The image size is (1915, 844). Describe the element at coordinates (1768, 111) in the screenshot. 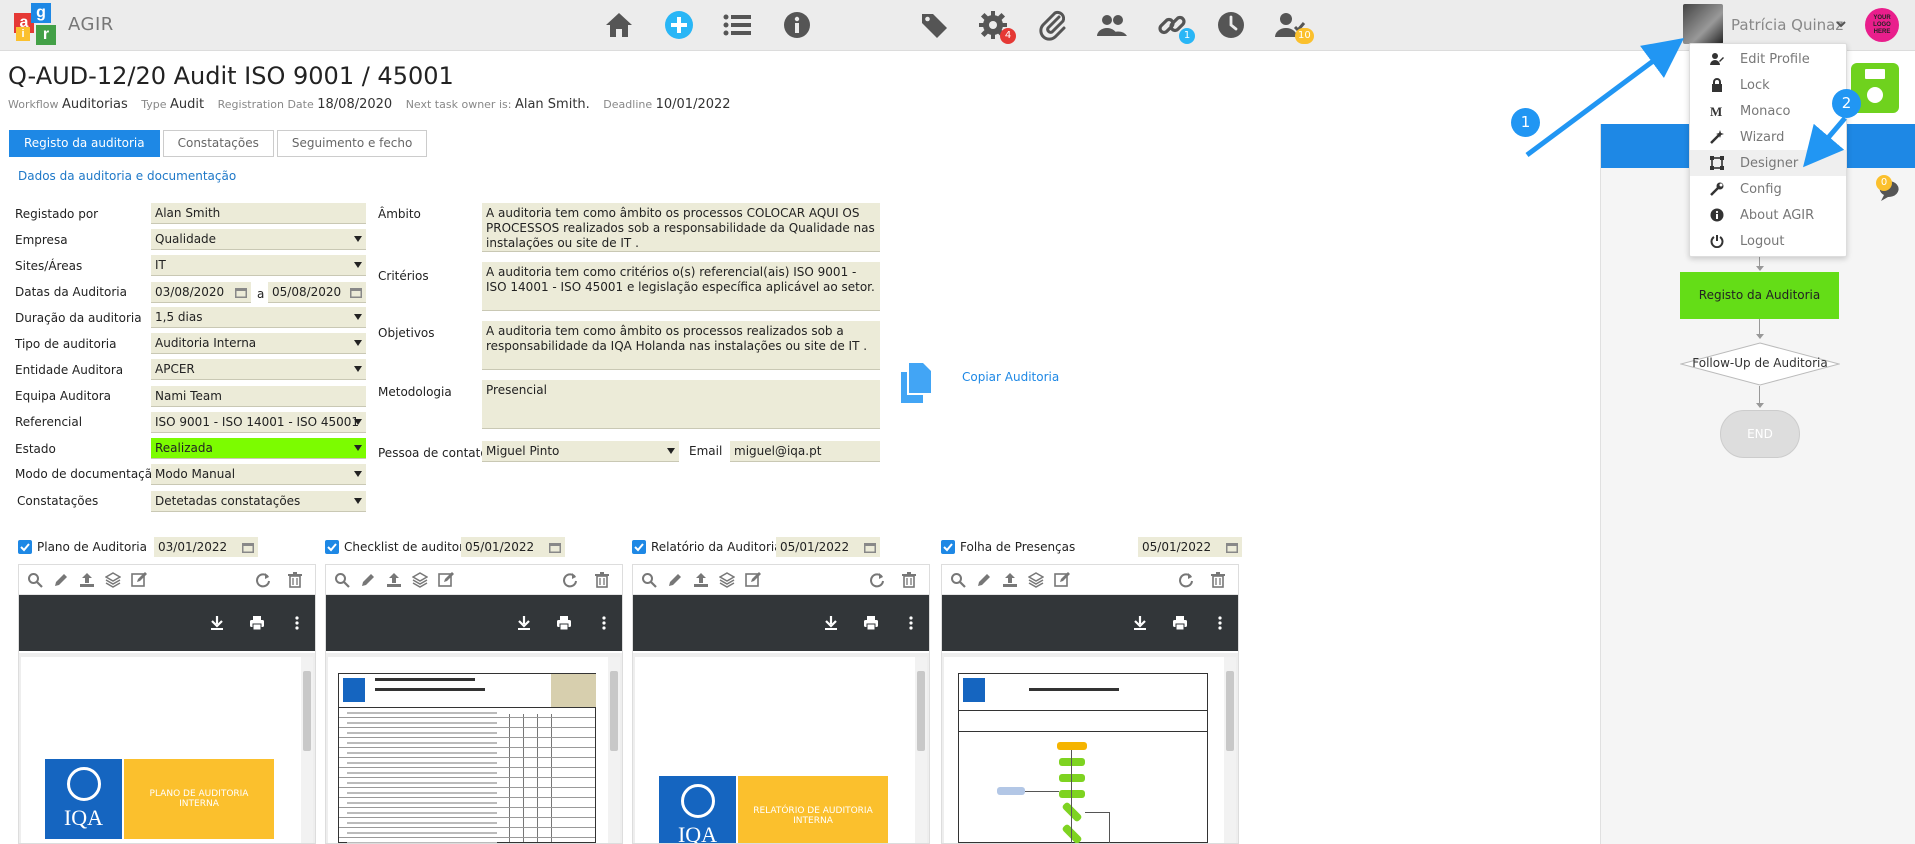

I see `menu-item-monaco: M Monaco` at that location.